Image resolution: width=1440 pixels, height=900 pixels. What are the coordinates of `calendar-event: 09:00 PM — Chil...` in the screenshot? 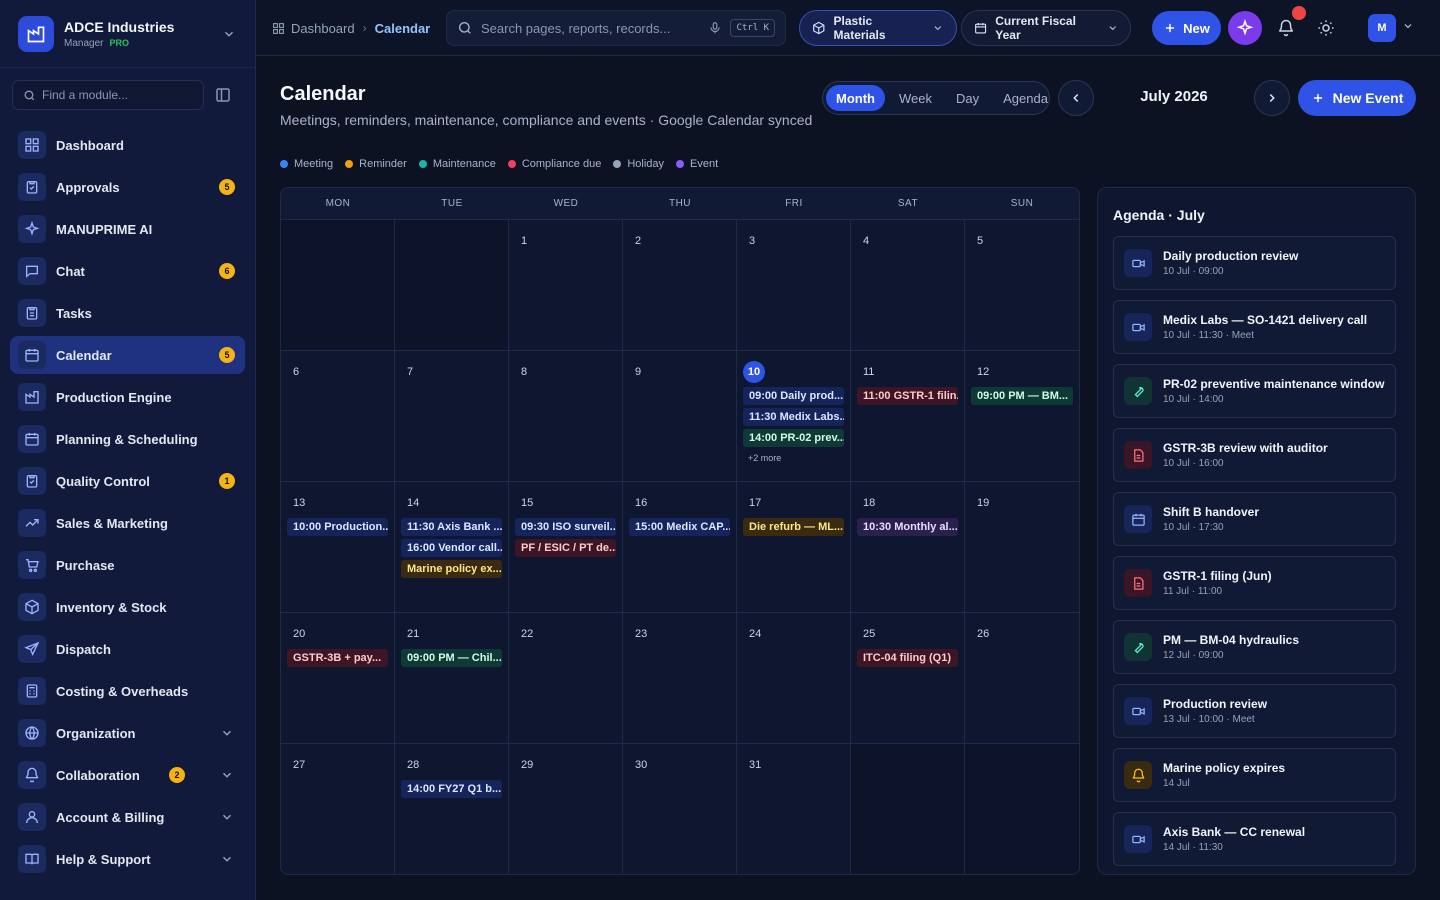 It's located at (451, 658).